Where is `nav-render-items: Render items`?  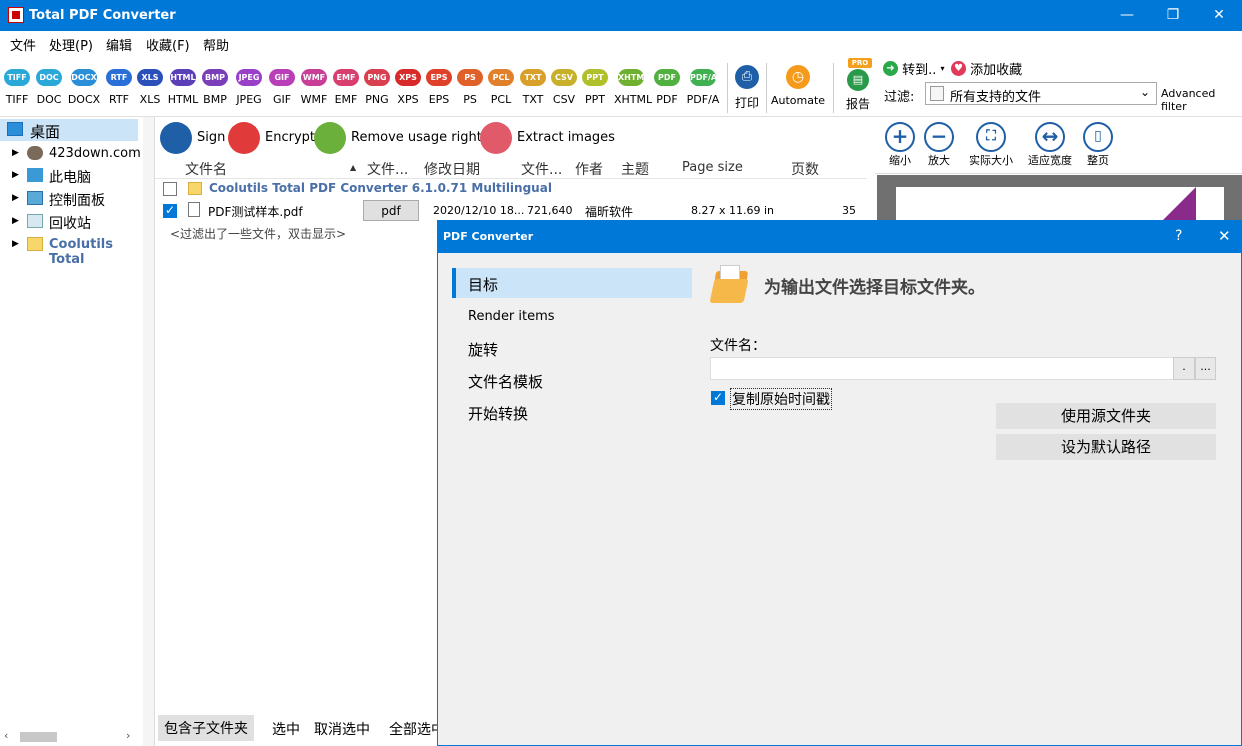
nav-render-items: Render items is located at coordinates (572, 316).